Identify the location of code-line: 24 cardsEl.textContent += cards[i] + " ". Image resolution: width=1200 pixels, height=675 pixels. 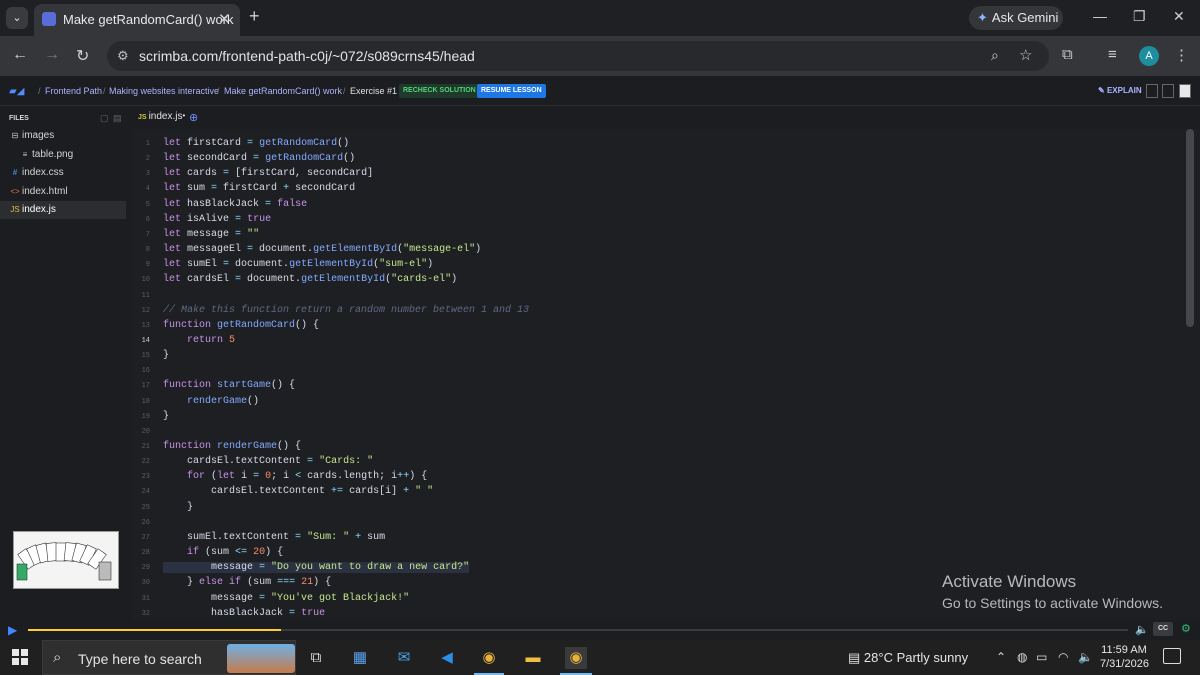
(658, 492).